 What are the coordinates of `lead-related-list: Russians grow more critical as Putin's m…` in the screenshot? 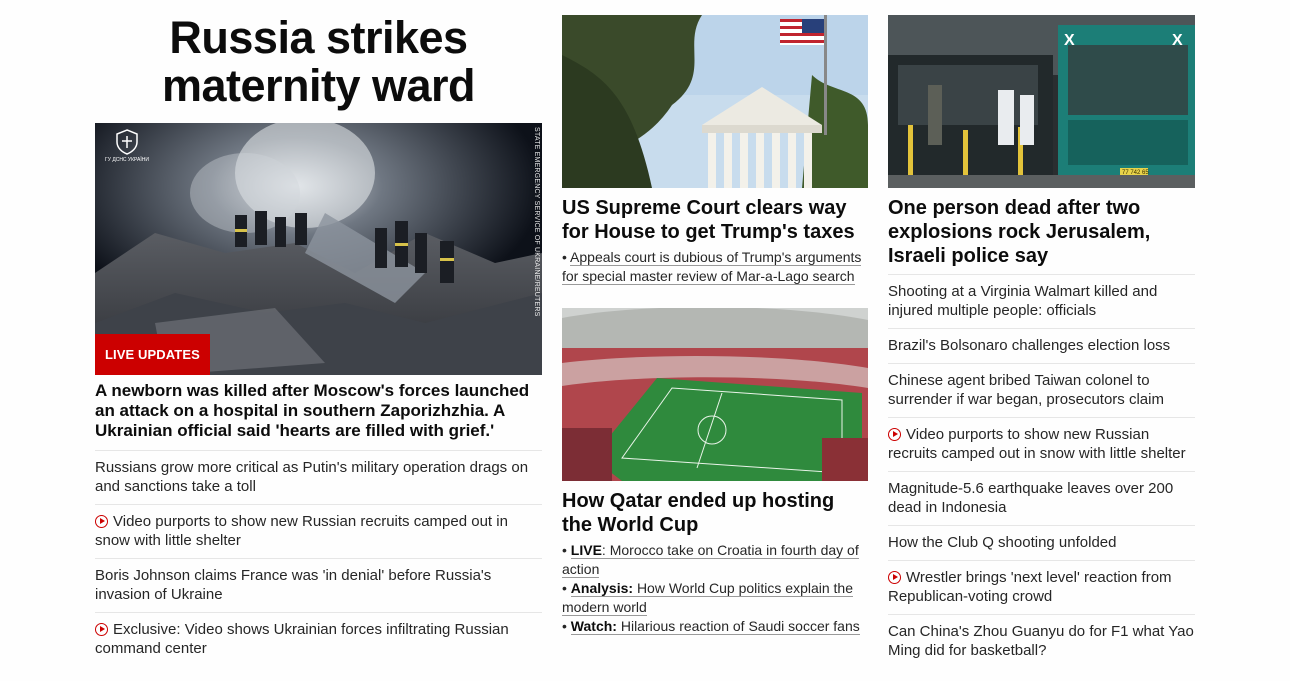 It's located at (318, 558).